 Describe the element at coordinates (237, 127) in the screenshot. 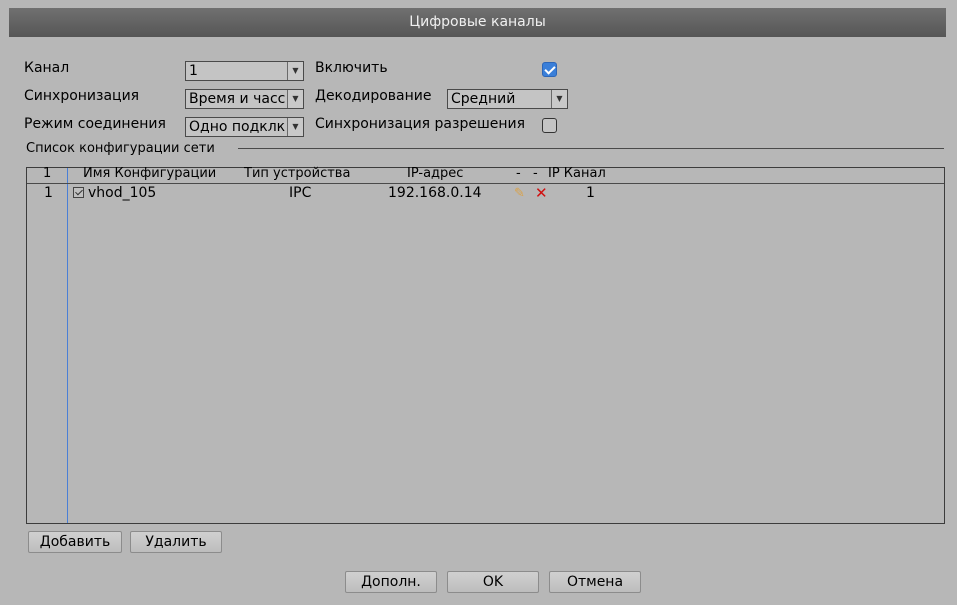

I see `conn-mode-select-value: Одно подклк` at that location.